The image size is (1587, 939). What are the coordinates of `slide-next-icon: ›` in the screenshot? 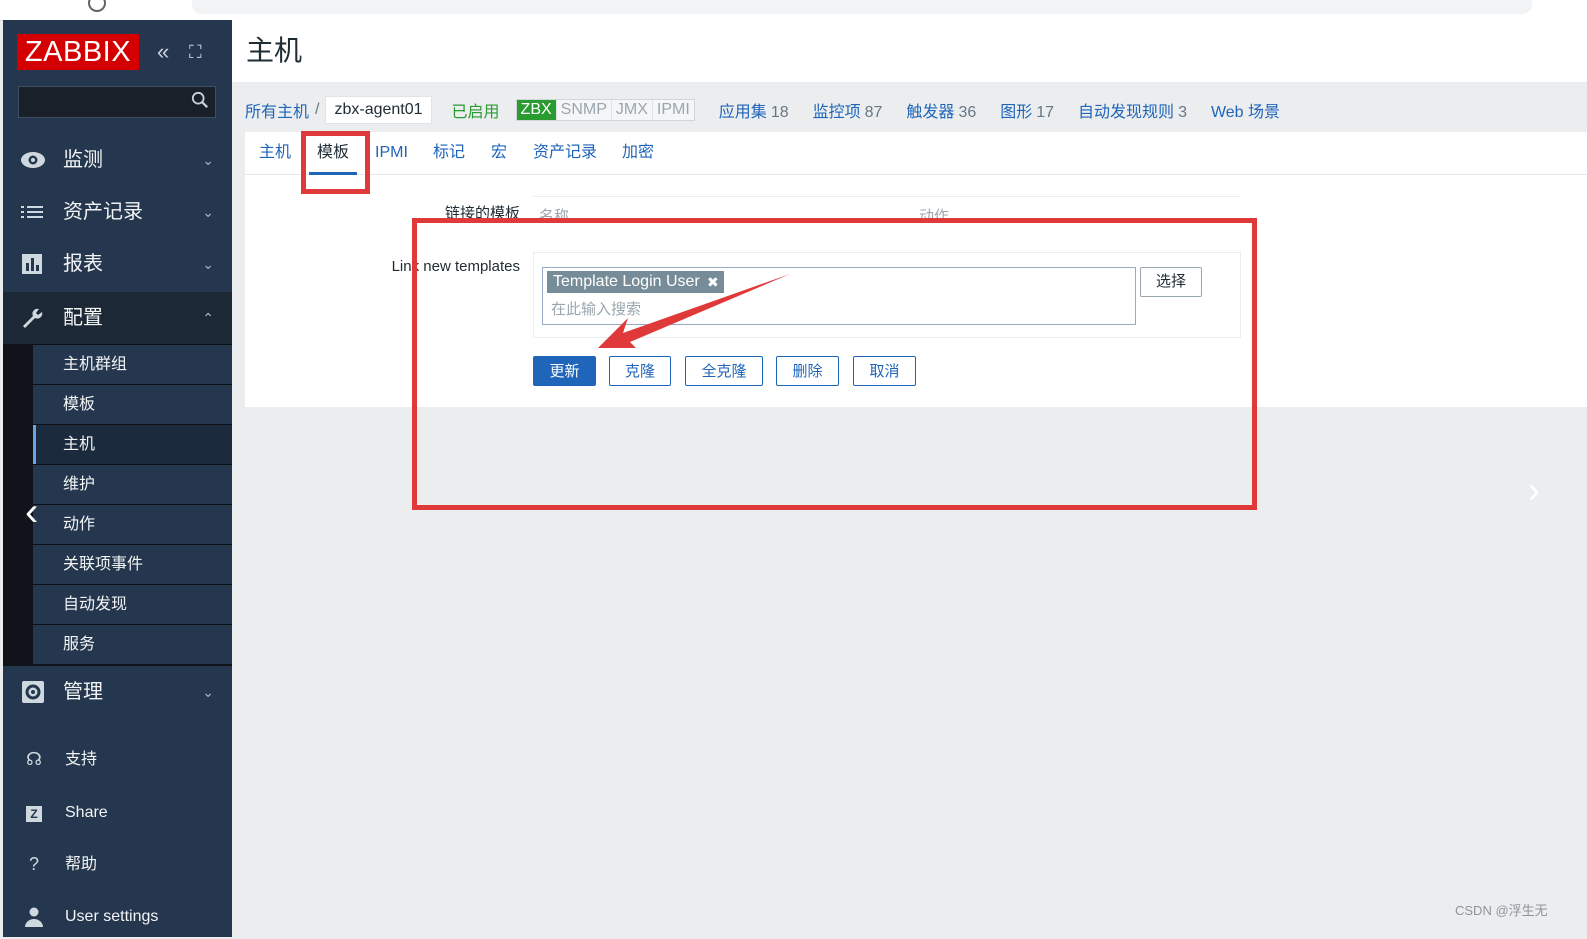 It's located at (1534, 490).